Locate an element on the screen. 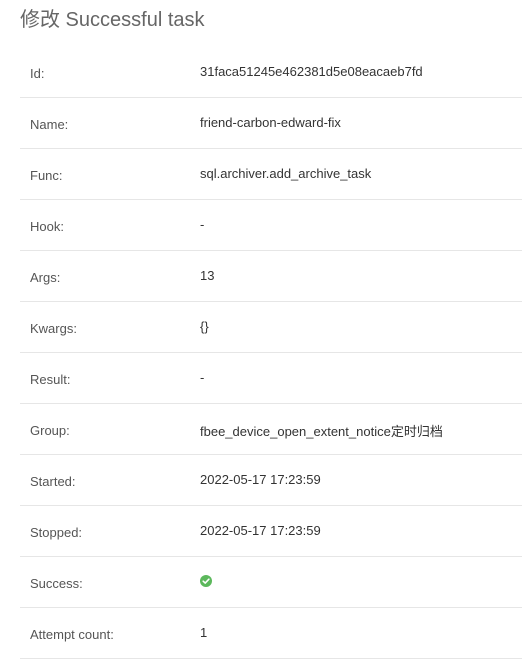  field-row-name: Name: friend-carbon-edward-fix is located at coordinates (271, 123).